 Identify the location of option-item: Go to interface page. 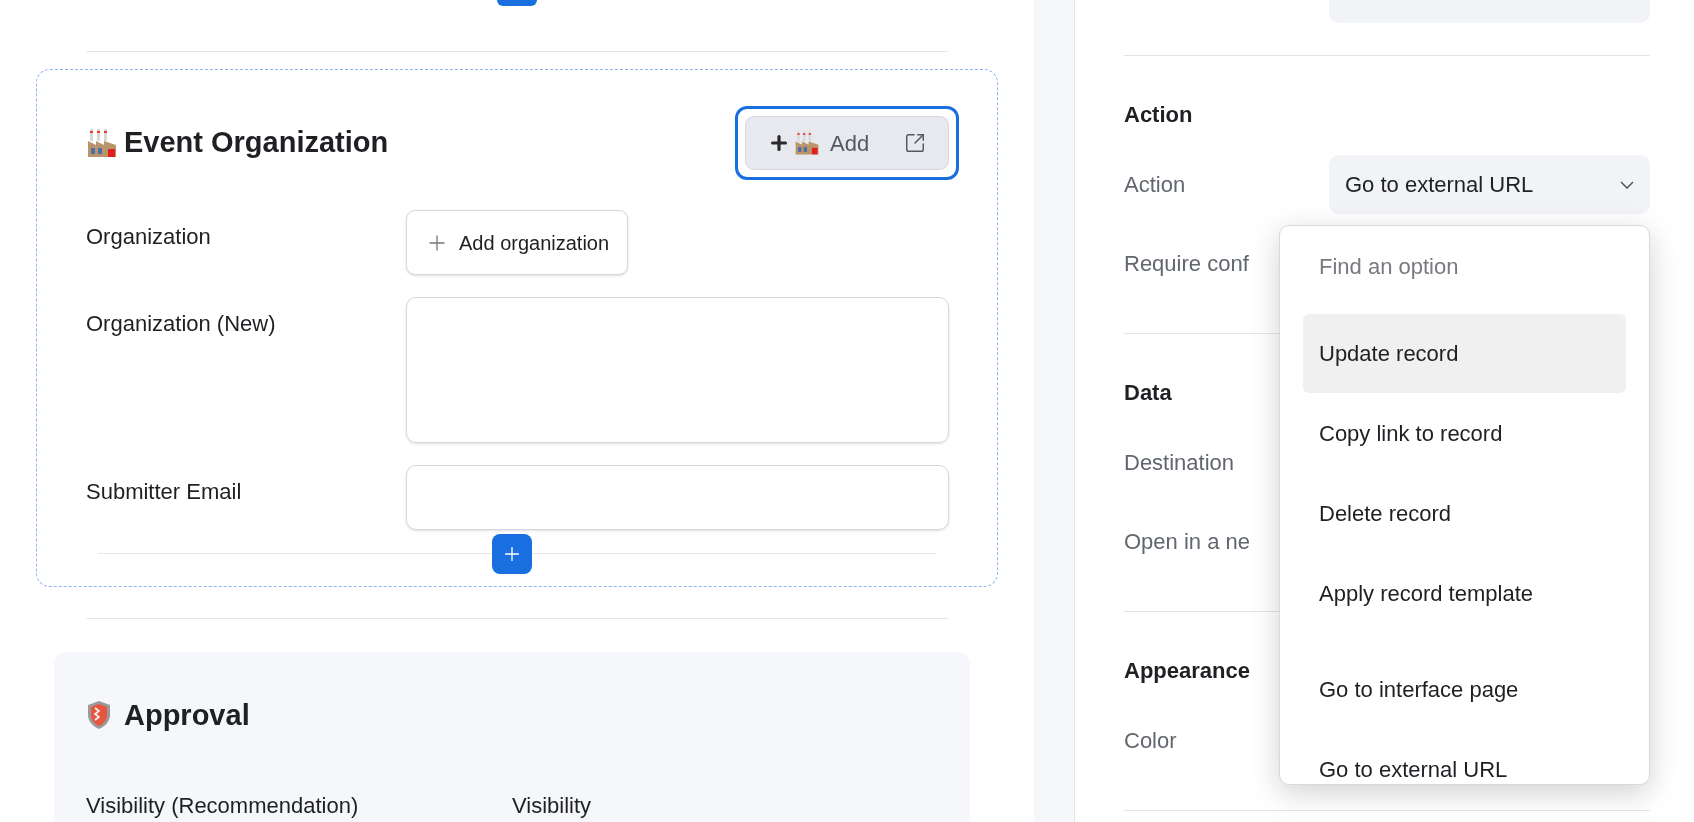
(1464, 689).